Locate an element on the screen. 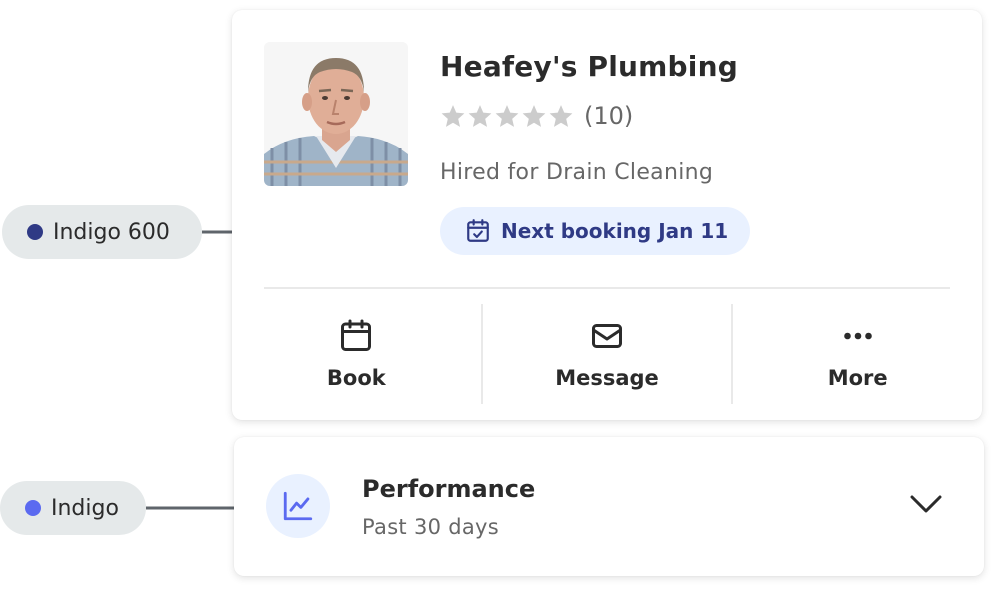 This screenshot has width=998, height=595. performance-title: Performance is located at coordinates (449, 489).